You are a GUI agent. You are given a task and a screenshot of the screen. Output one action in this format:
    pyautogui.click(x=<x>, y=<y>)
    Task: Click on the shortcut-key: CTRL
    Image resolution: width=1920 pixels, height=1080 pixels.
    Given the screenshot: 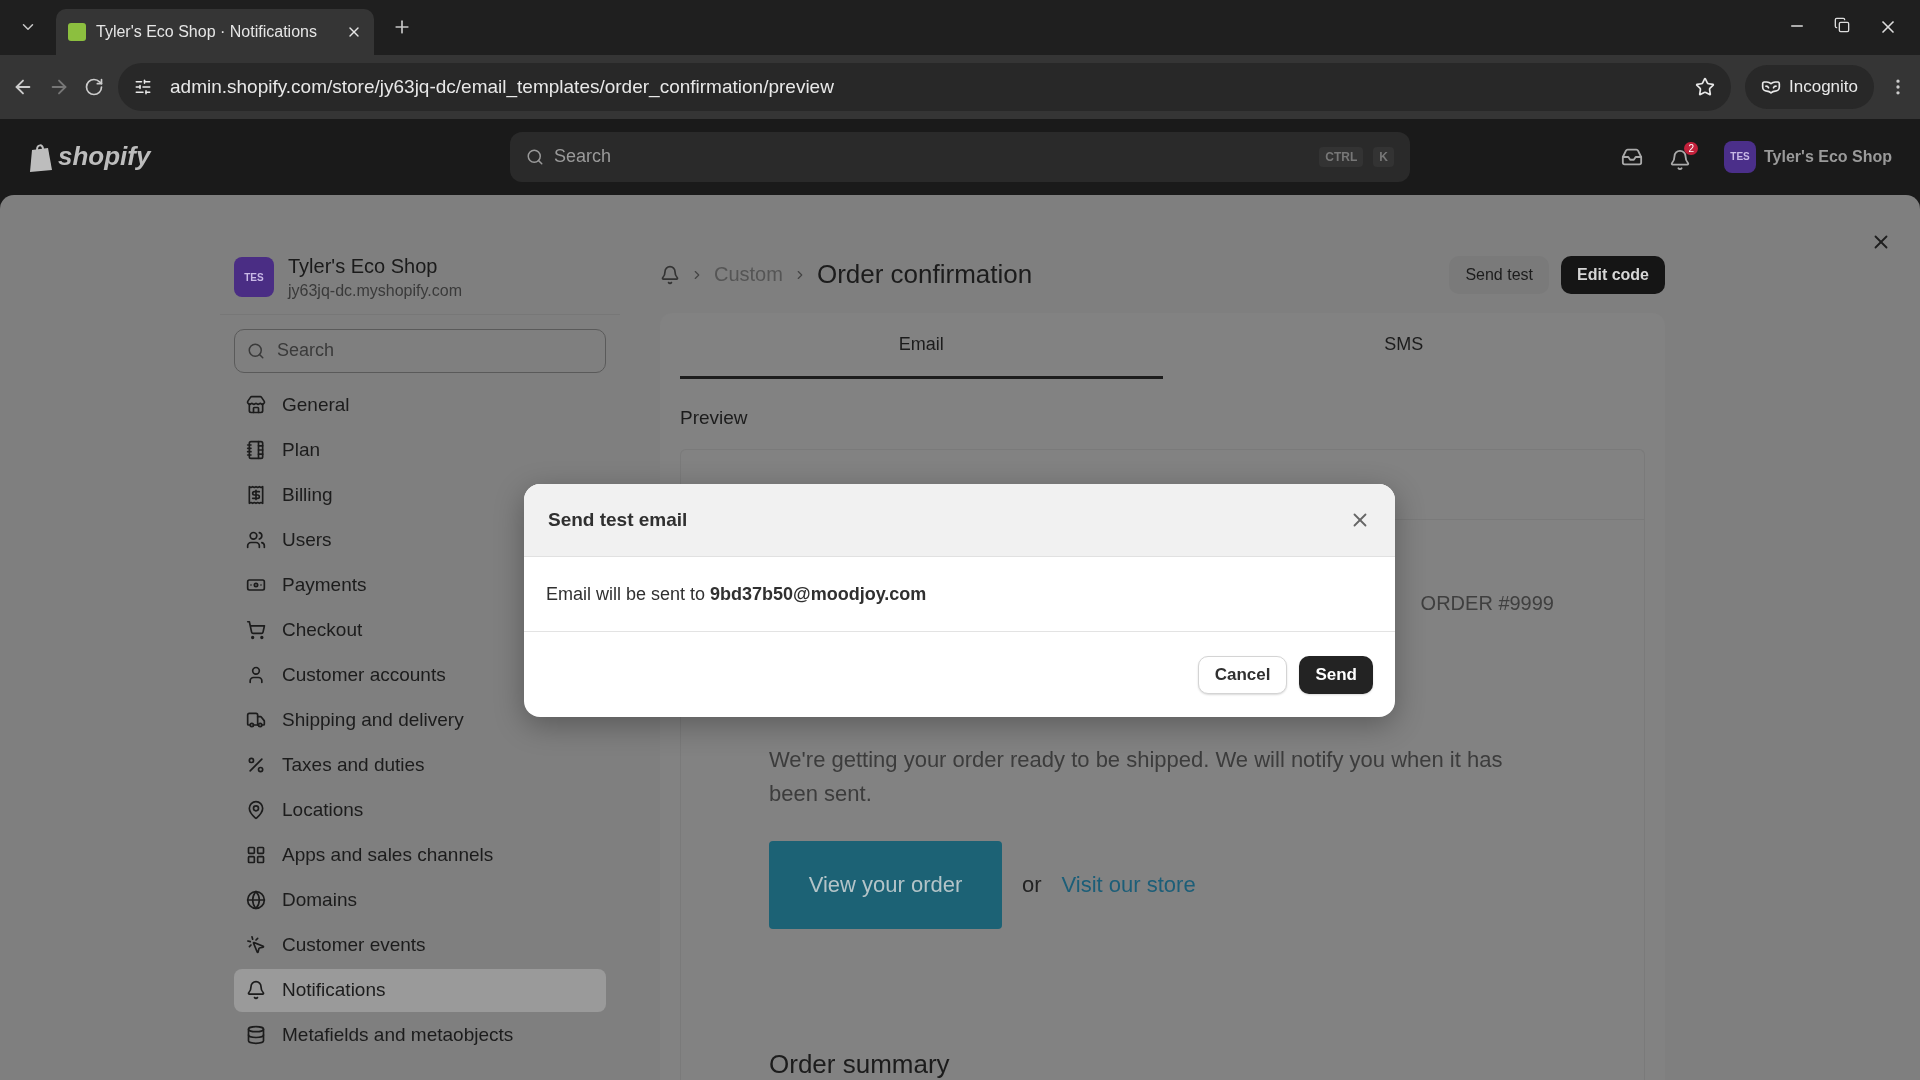 What is the action you would take?
    pyautogui.click(x=1341, y=156)
    